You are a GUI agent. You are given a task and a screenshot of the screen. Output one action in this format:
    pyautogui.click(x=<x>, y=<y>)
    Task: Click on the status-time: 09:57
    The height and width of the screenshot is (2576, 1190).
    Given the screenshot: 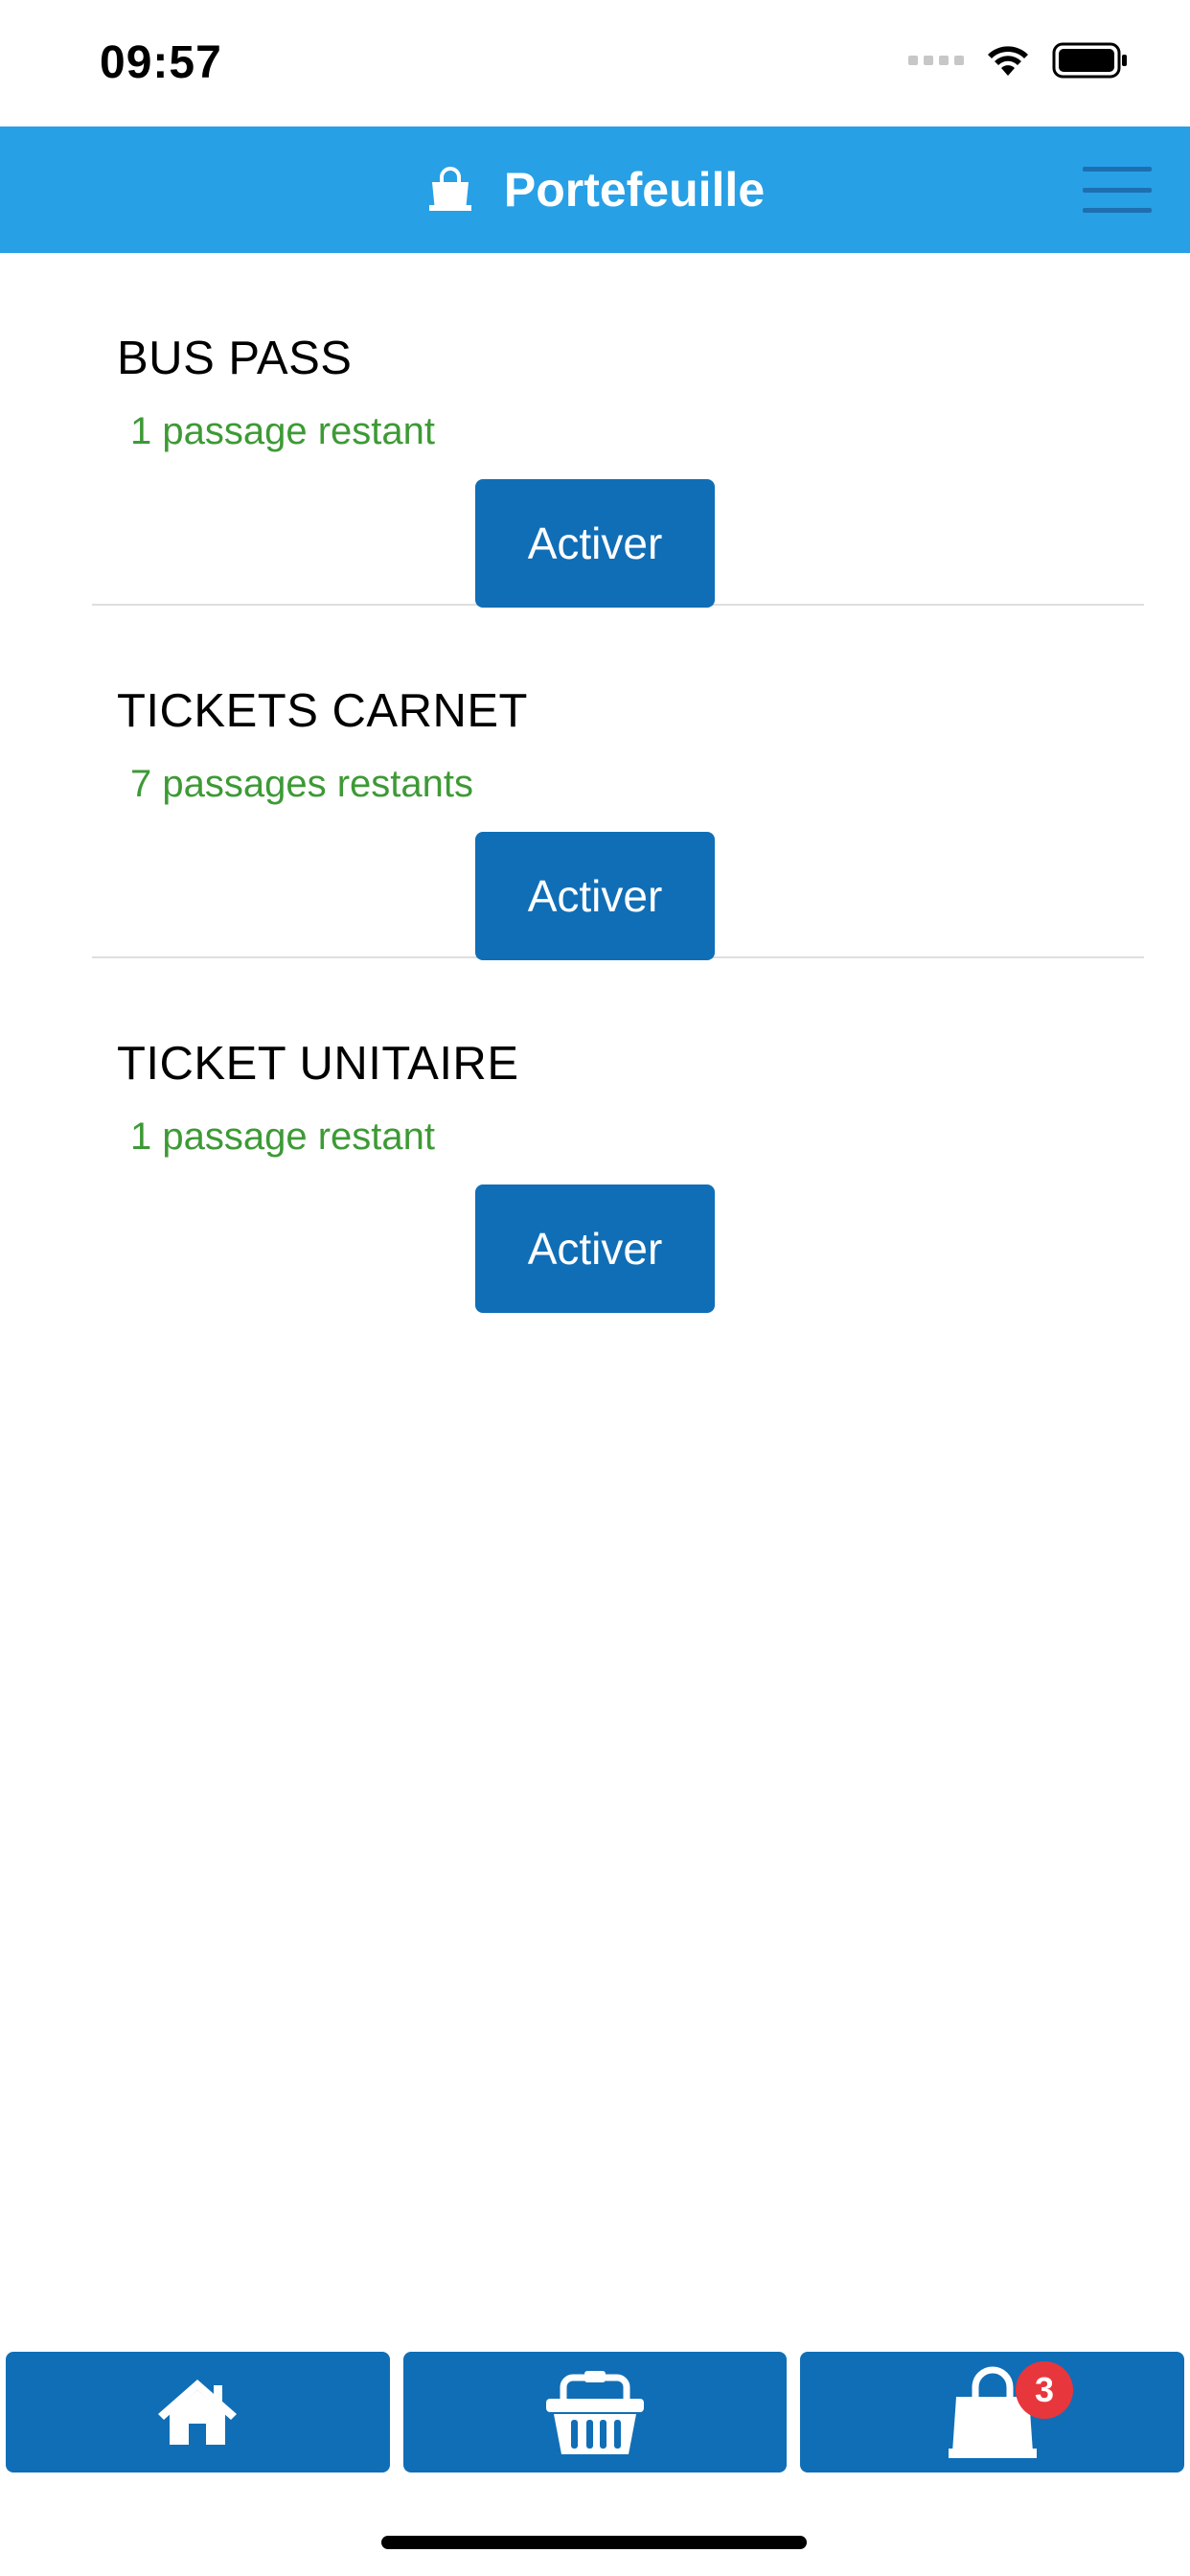 What is the action you would take?
    pyautogui.click(x=161, y=63)
    